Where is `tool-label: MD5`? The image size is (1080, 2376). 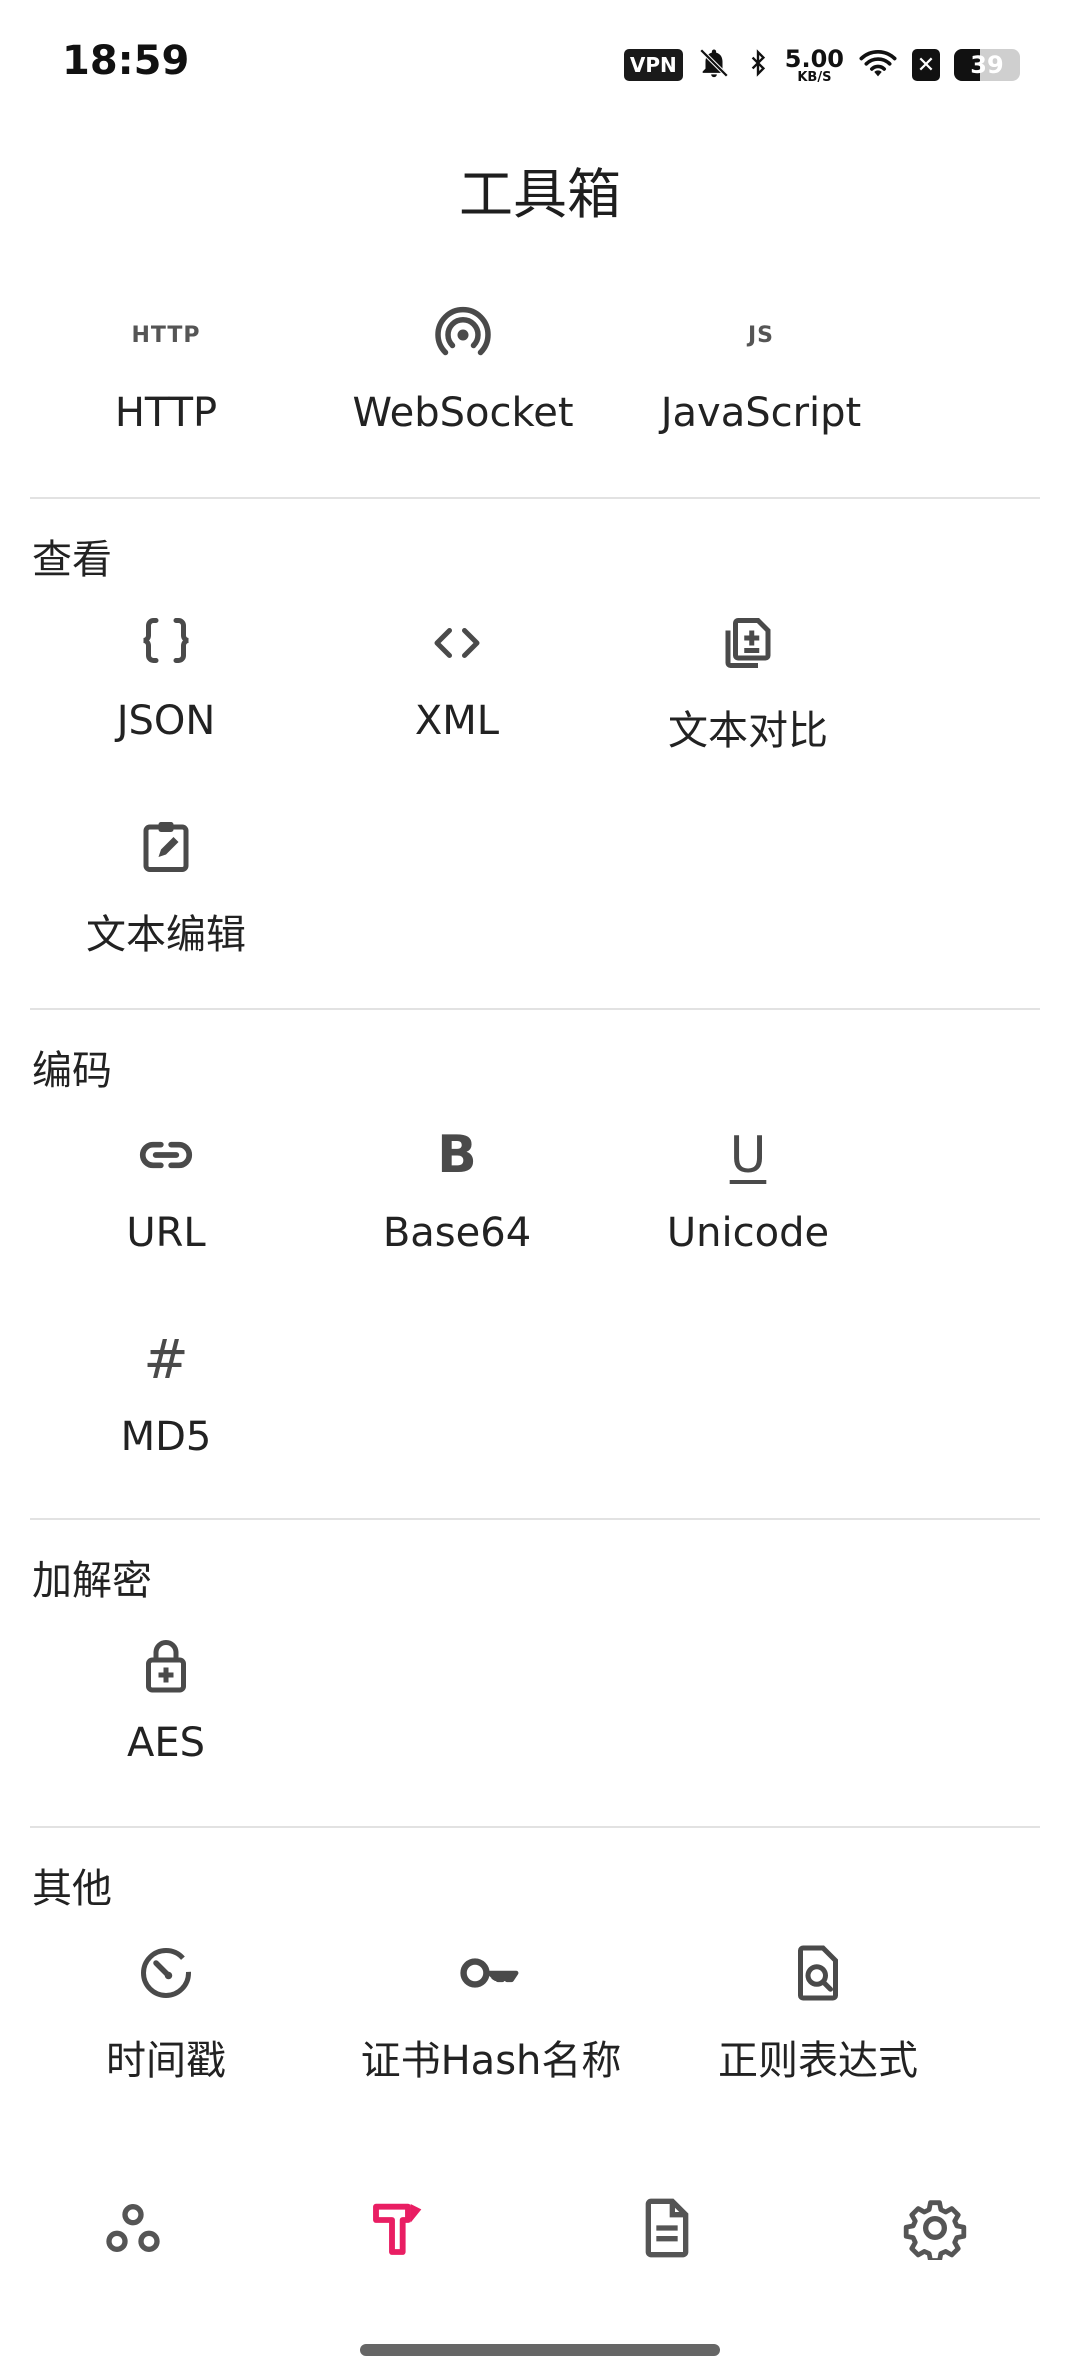 tool-label: MD5 is located at coordinates (166, 1437).